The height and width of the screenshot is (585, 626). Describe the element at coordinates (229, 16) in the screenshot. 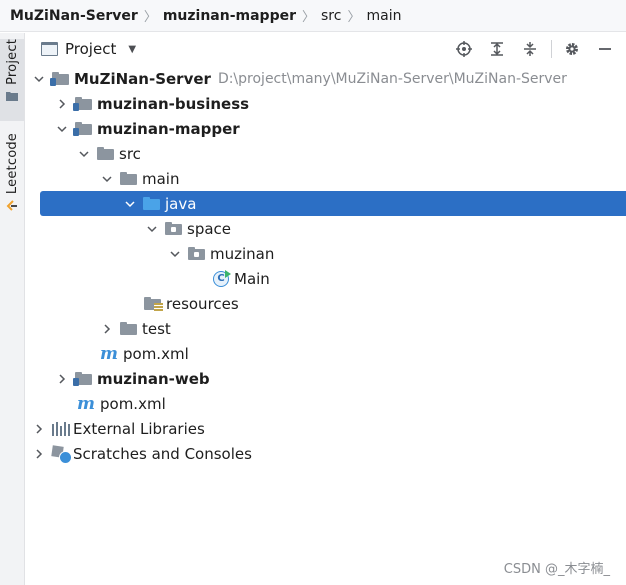

I see `breadcrumb-item-module: muzinan-mapper` at that location.